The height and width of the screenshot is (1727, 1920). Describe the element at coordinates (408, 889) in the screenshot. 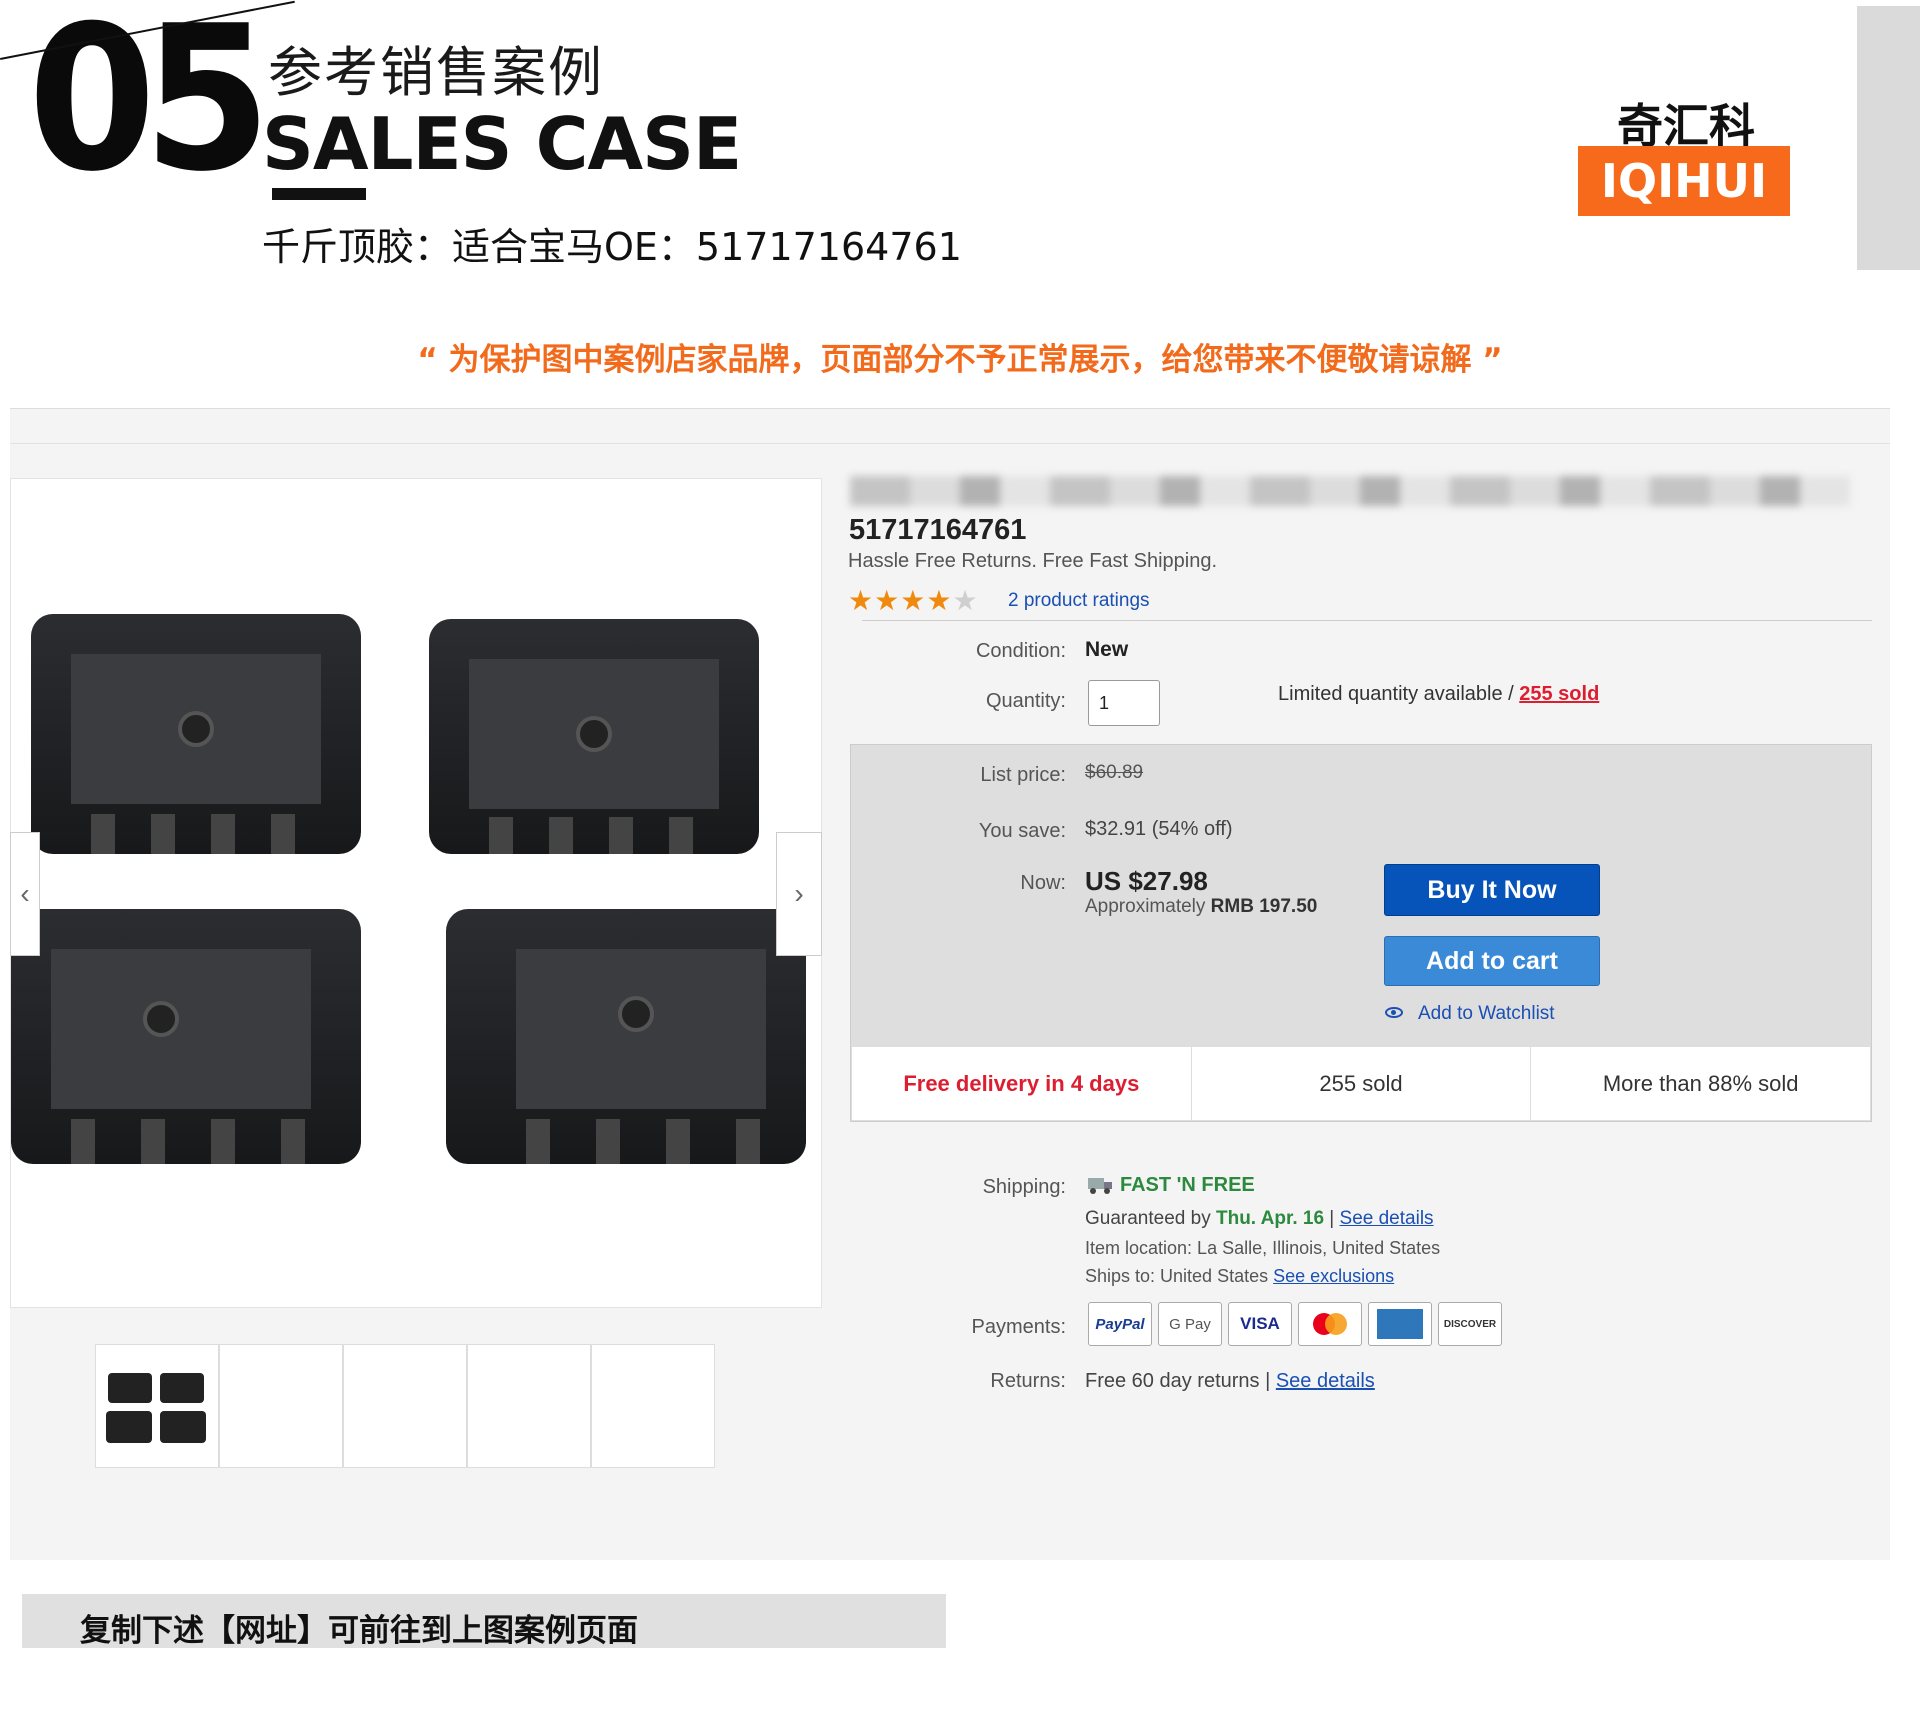

I see `product-image` at that location.